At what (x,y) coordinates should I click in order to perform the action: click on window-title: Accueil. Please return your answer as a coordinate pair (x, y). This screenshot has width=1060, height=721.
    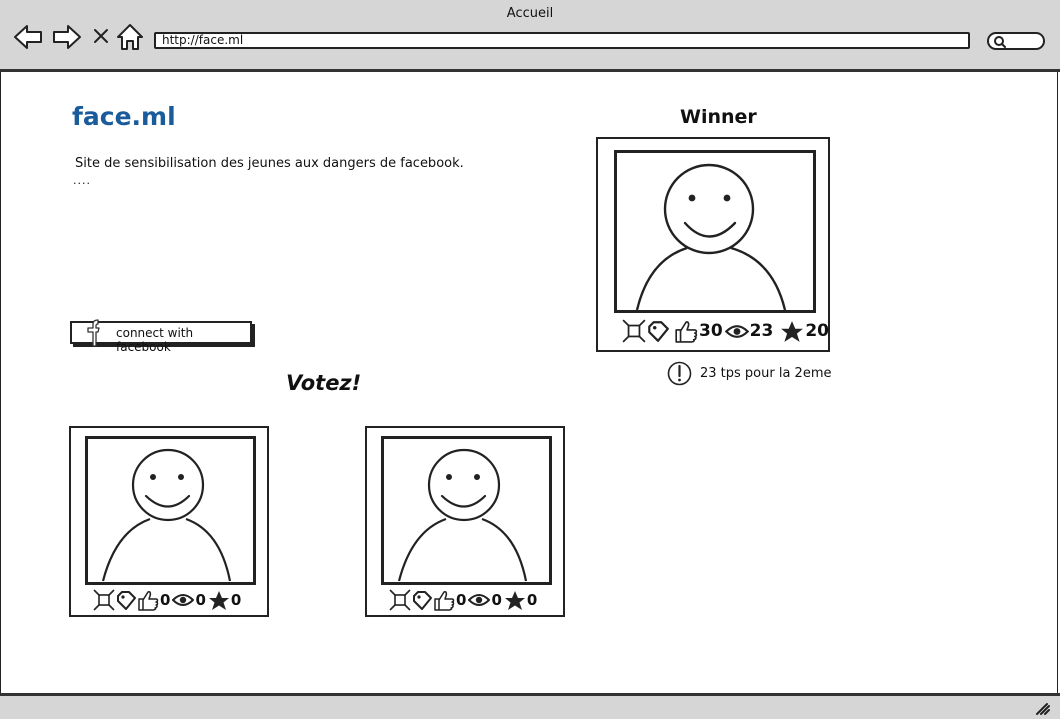
    Looking at the image, I should click on (530, 13).